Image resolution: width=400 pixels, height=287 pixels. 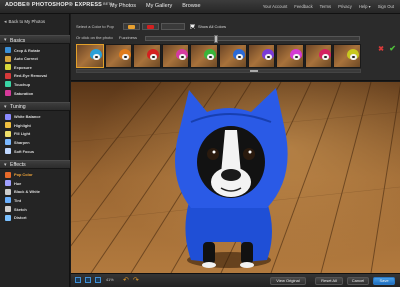 I want to click on nav-my-gallery: My Gallery, so click(x=159, y=6).